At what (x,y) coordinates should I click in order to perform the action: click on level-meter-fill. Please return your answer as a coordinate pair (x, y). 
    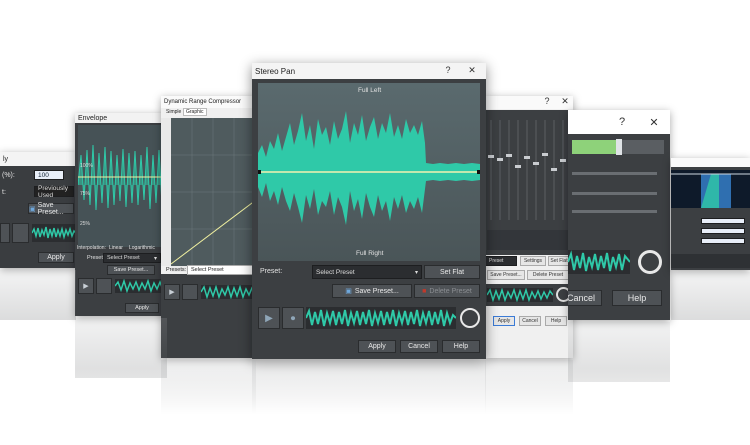
    Looking at the image, I should click on (595, 147).